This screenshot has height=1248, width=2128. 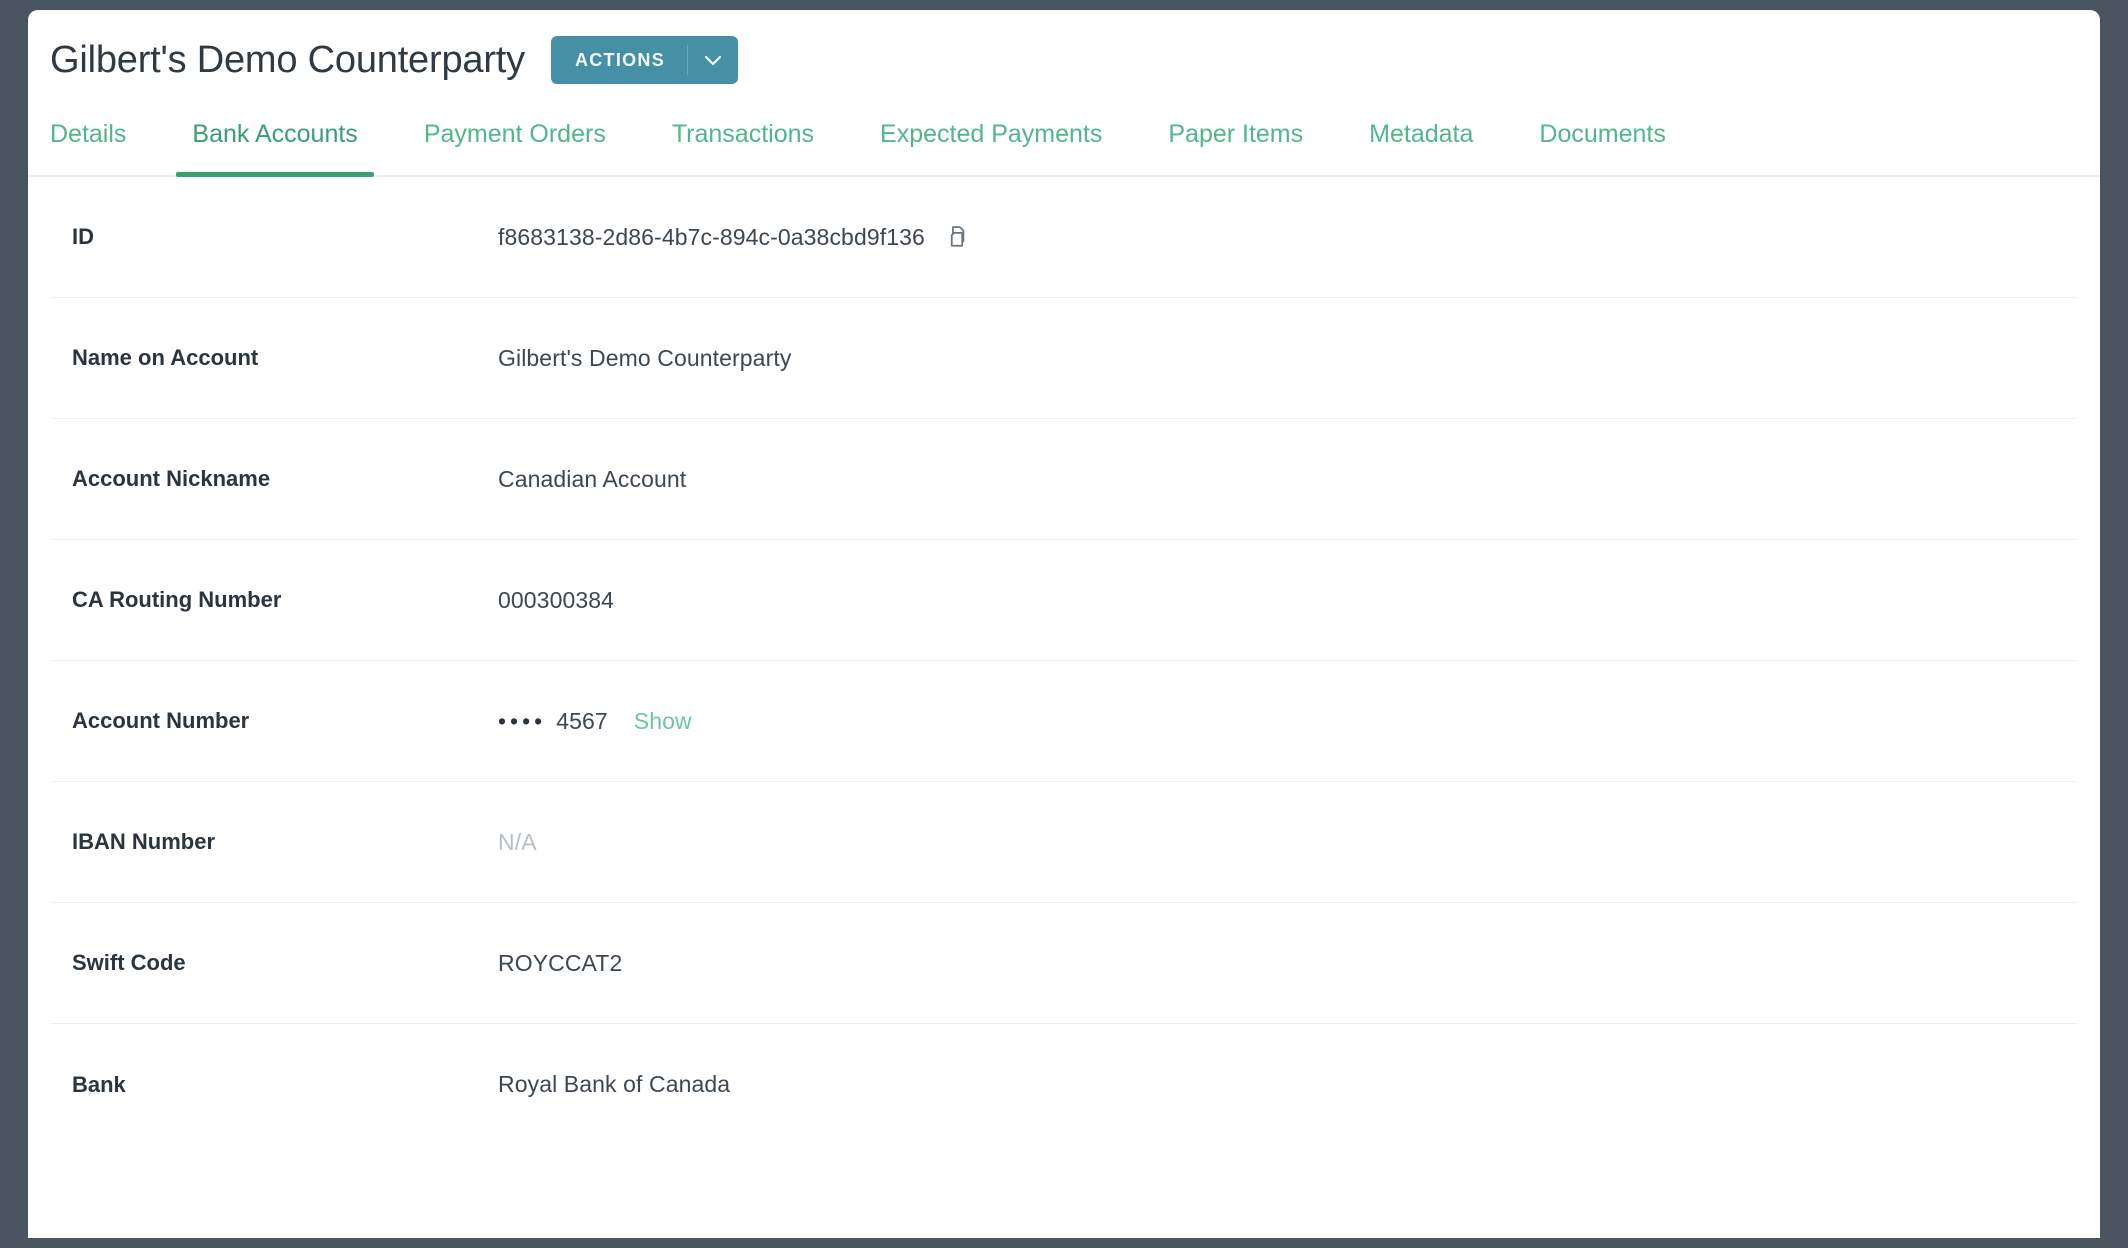 I want to click on table-row: Account Number •••• 4567 Show, so click(x=1064, y=721).